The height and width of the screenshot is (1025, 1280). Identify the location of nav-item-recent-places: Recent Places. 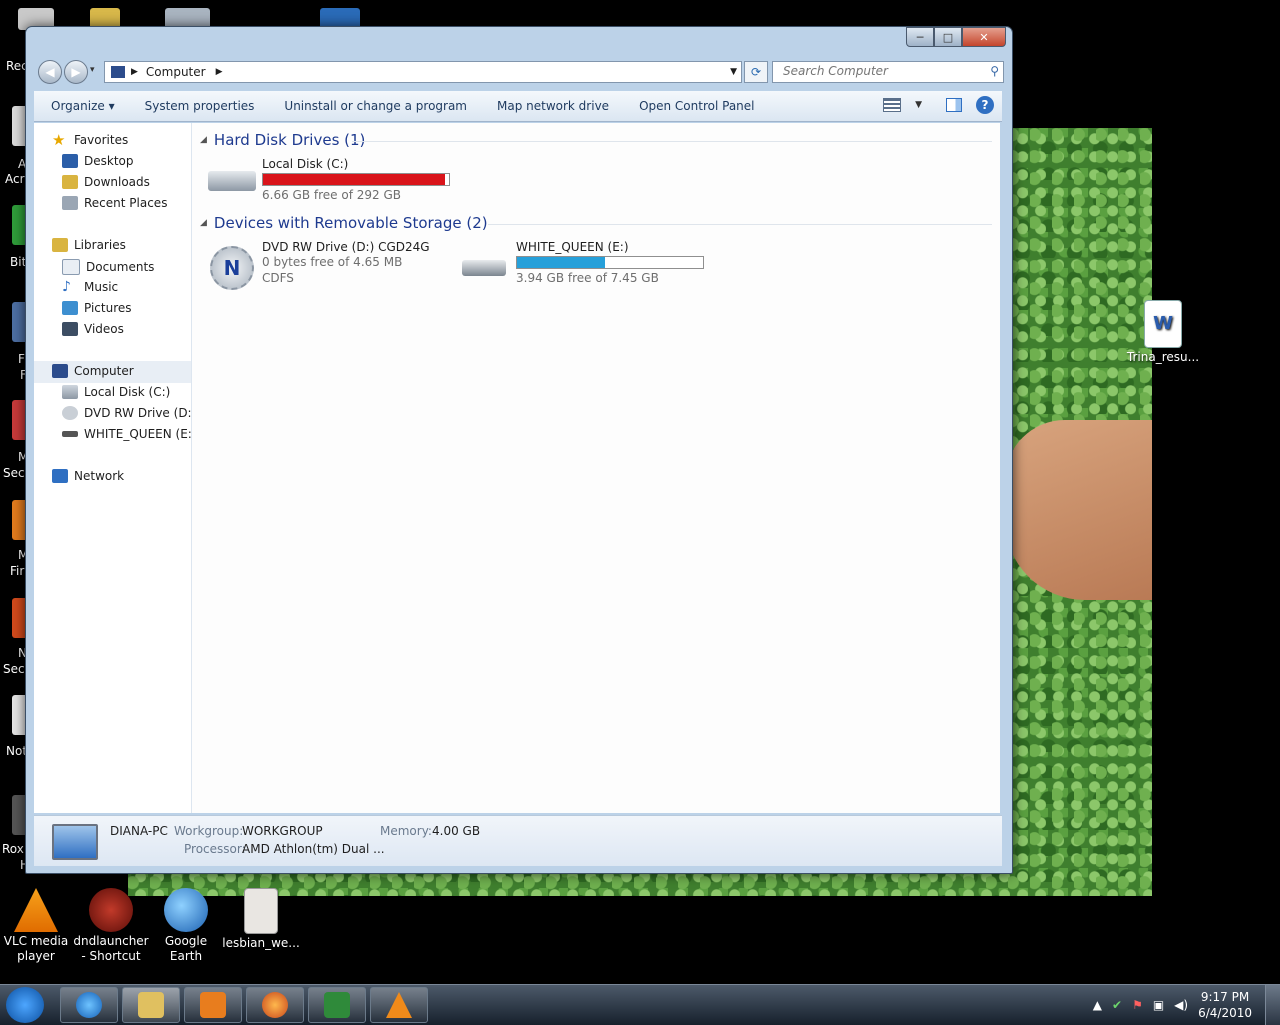
(114, 203).